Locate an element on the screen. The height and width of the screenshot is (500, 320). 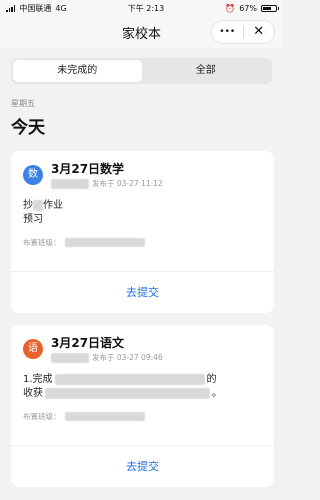
content-fragment: 习 is located at coordinates (38, 219).